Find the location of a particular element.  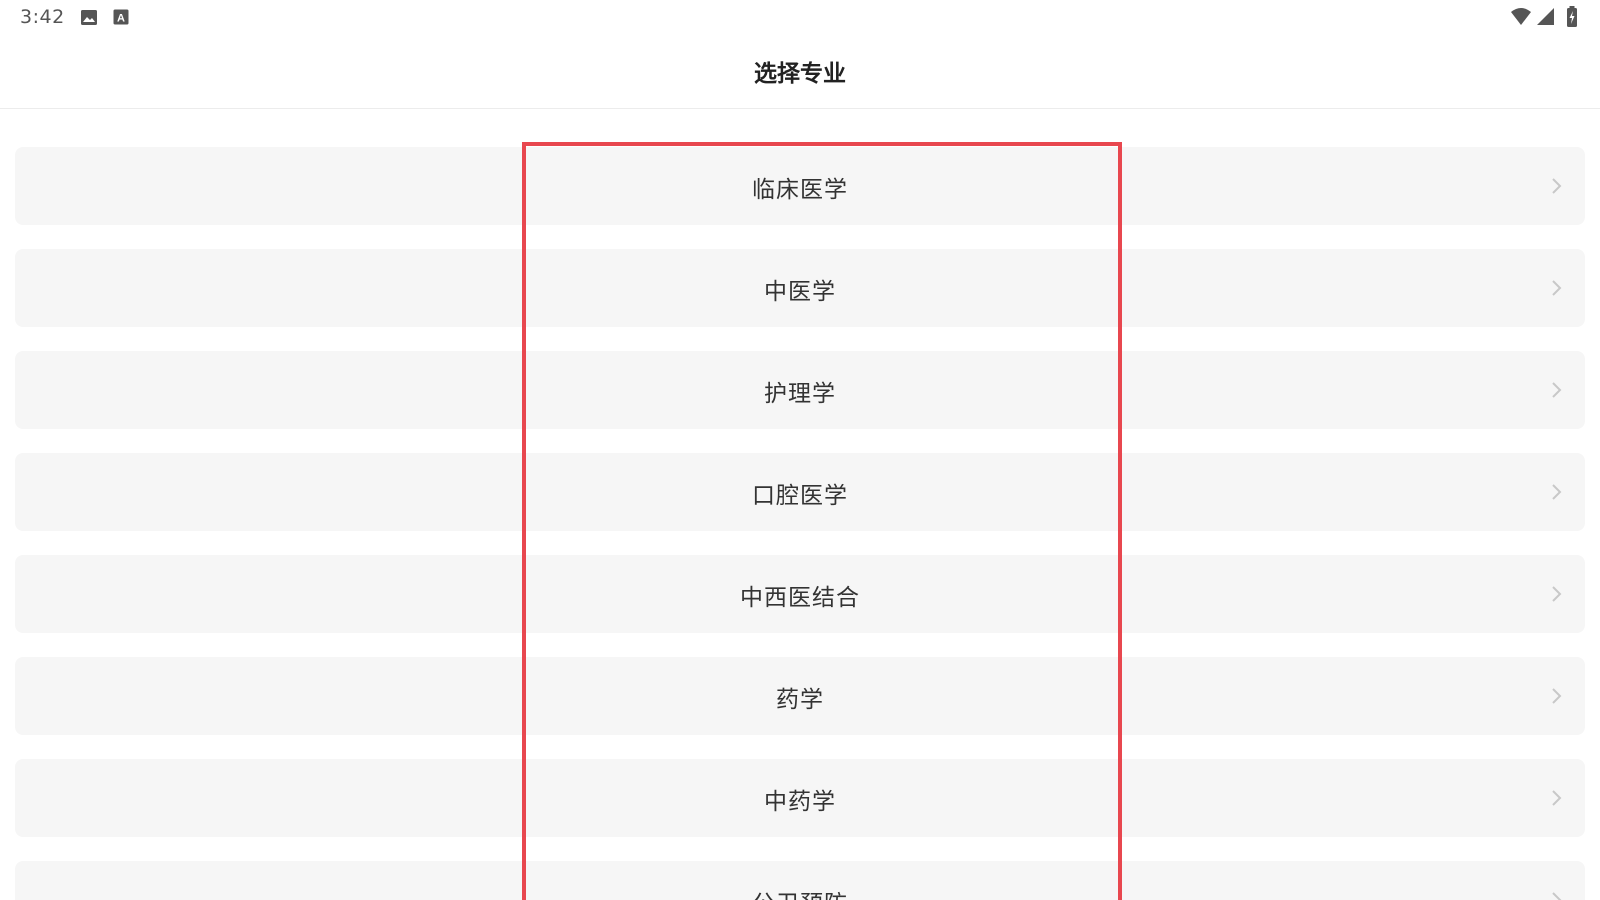

major-label: 中医学 is located at coordinates (800, 292).